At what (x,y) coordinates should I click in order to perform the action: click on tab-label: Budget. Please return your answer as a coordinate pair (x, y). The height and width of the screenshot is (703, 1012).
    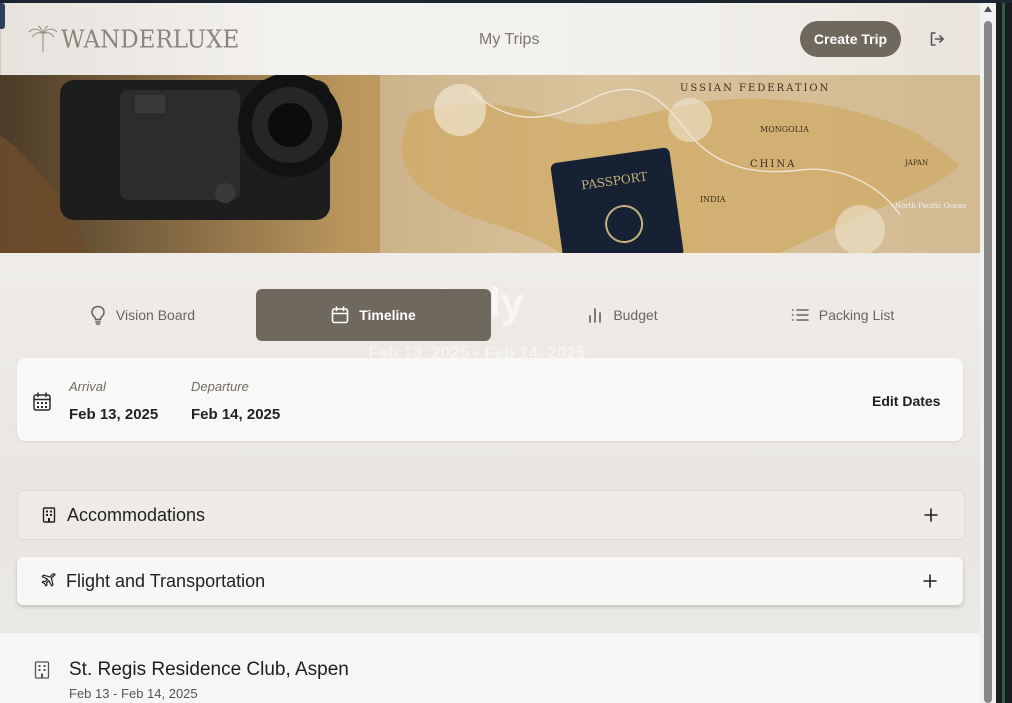
    Looking at the image, I should click on (635, 315).